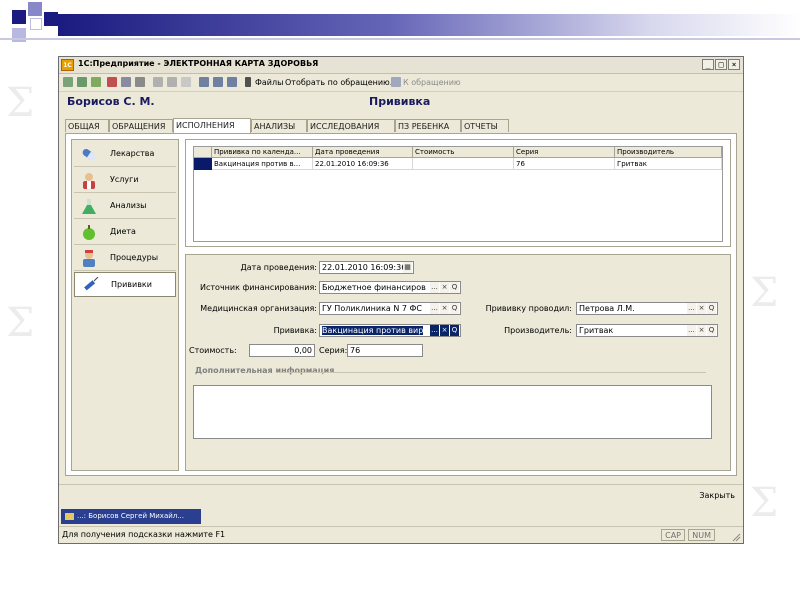  Describe the element at coordinates (538, 330) in the screenshot. I see `manufacturer-label: Производитель:` at that location.